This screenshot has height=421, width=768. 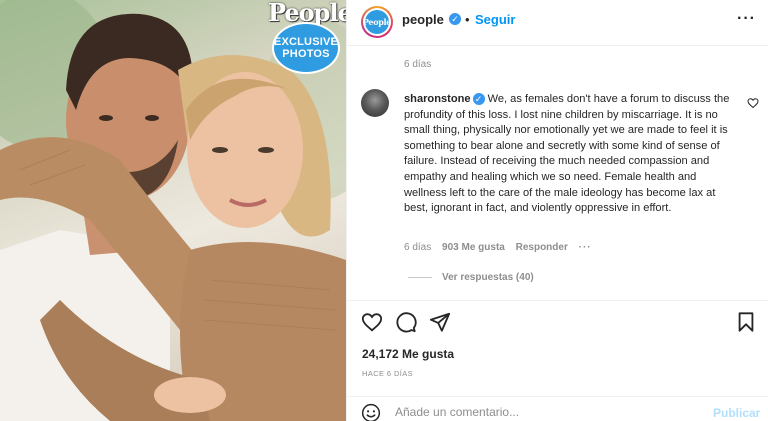 What do you see at coordinates (418, 64) in the screenshot?
I see `caption-timestamp: 6 días` at bounding box center [418, 64].